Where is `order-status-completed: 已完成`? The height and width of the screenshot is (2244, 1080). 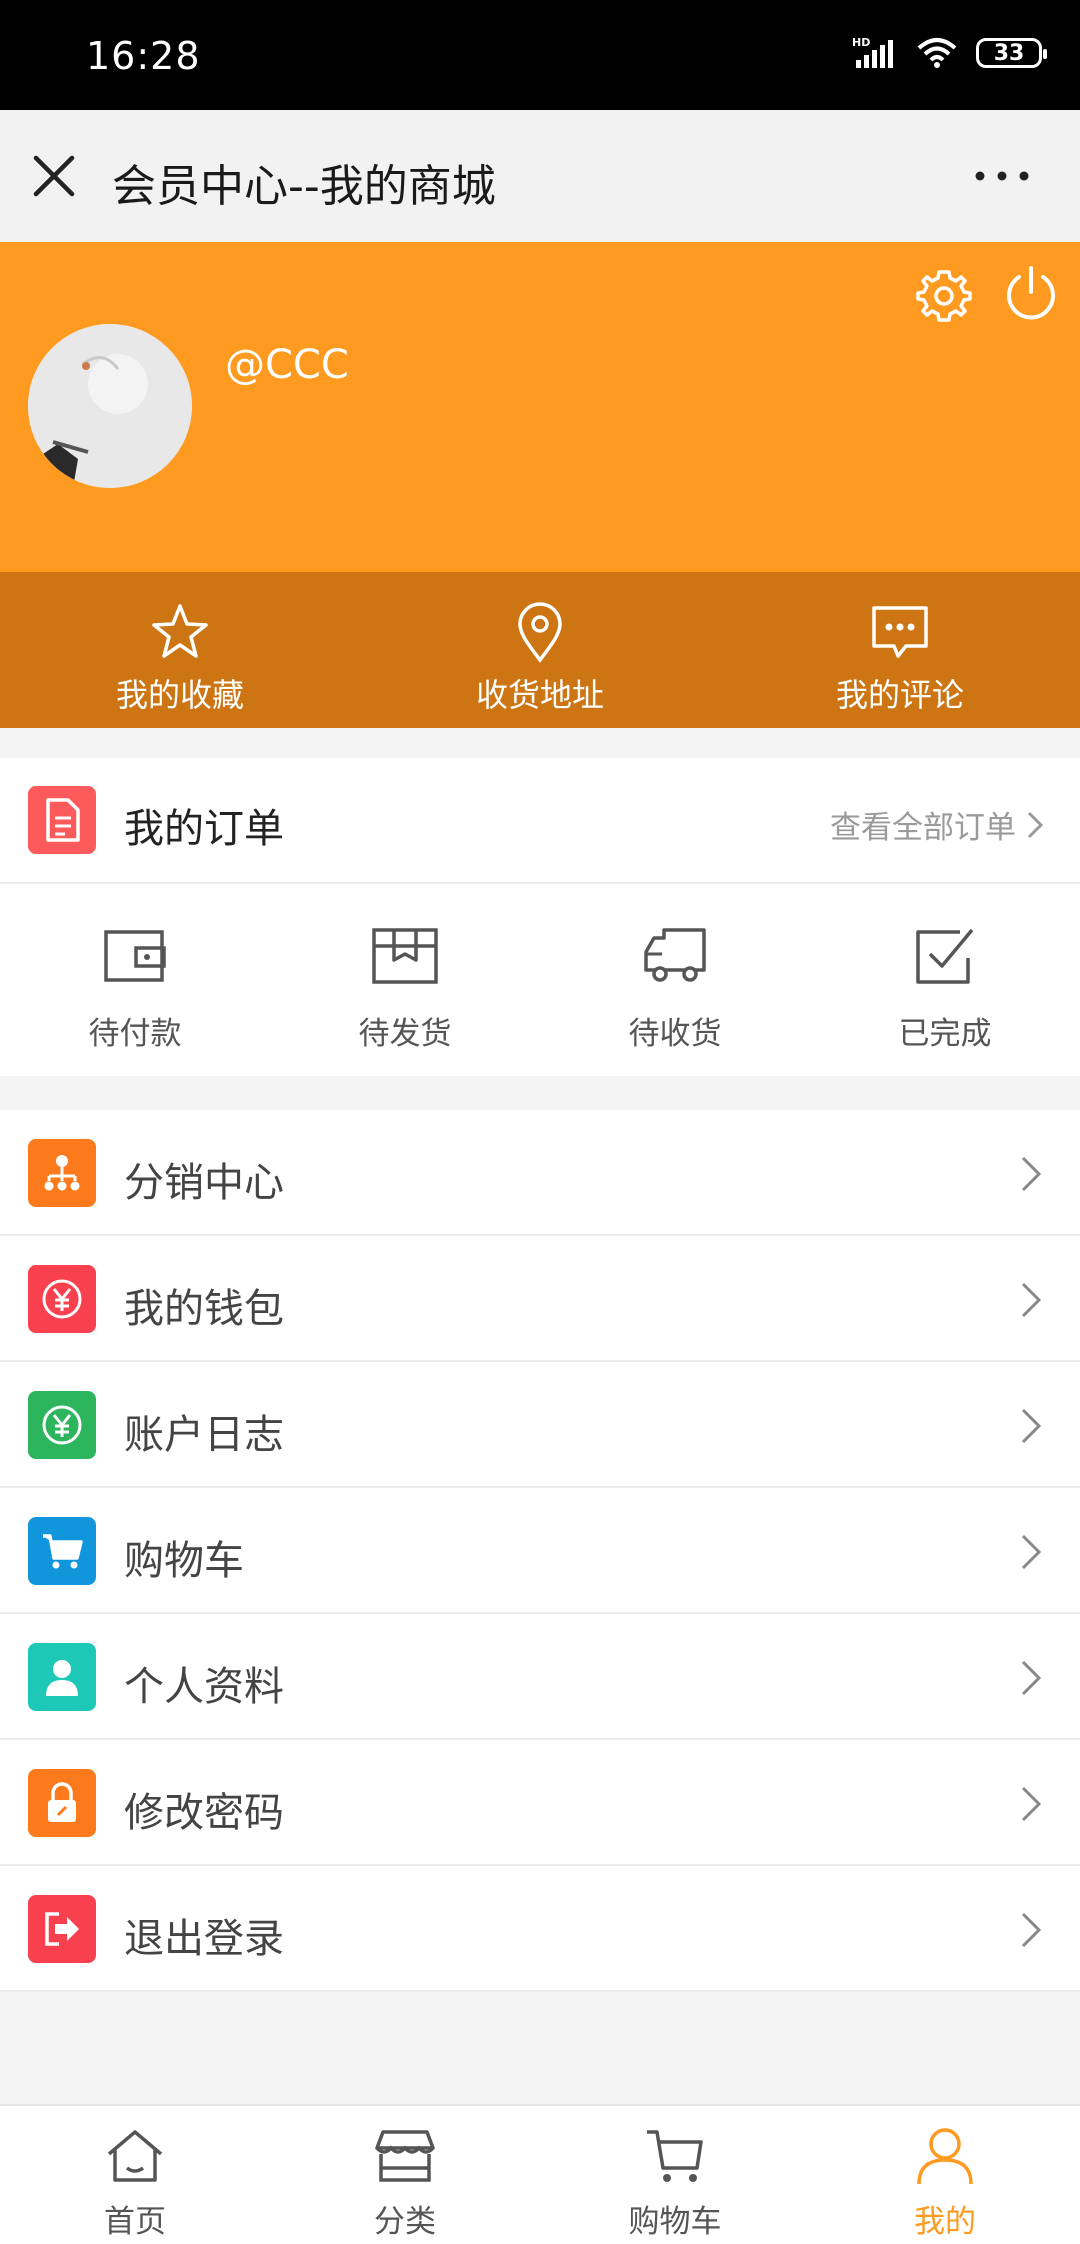
order-status-completed: 已完成 is located at coordinates (945, 979).